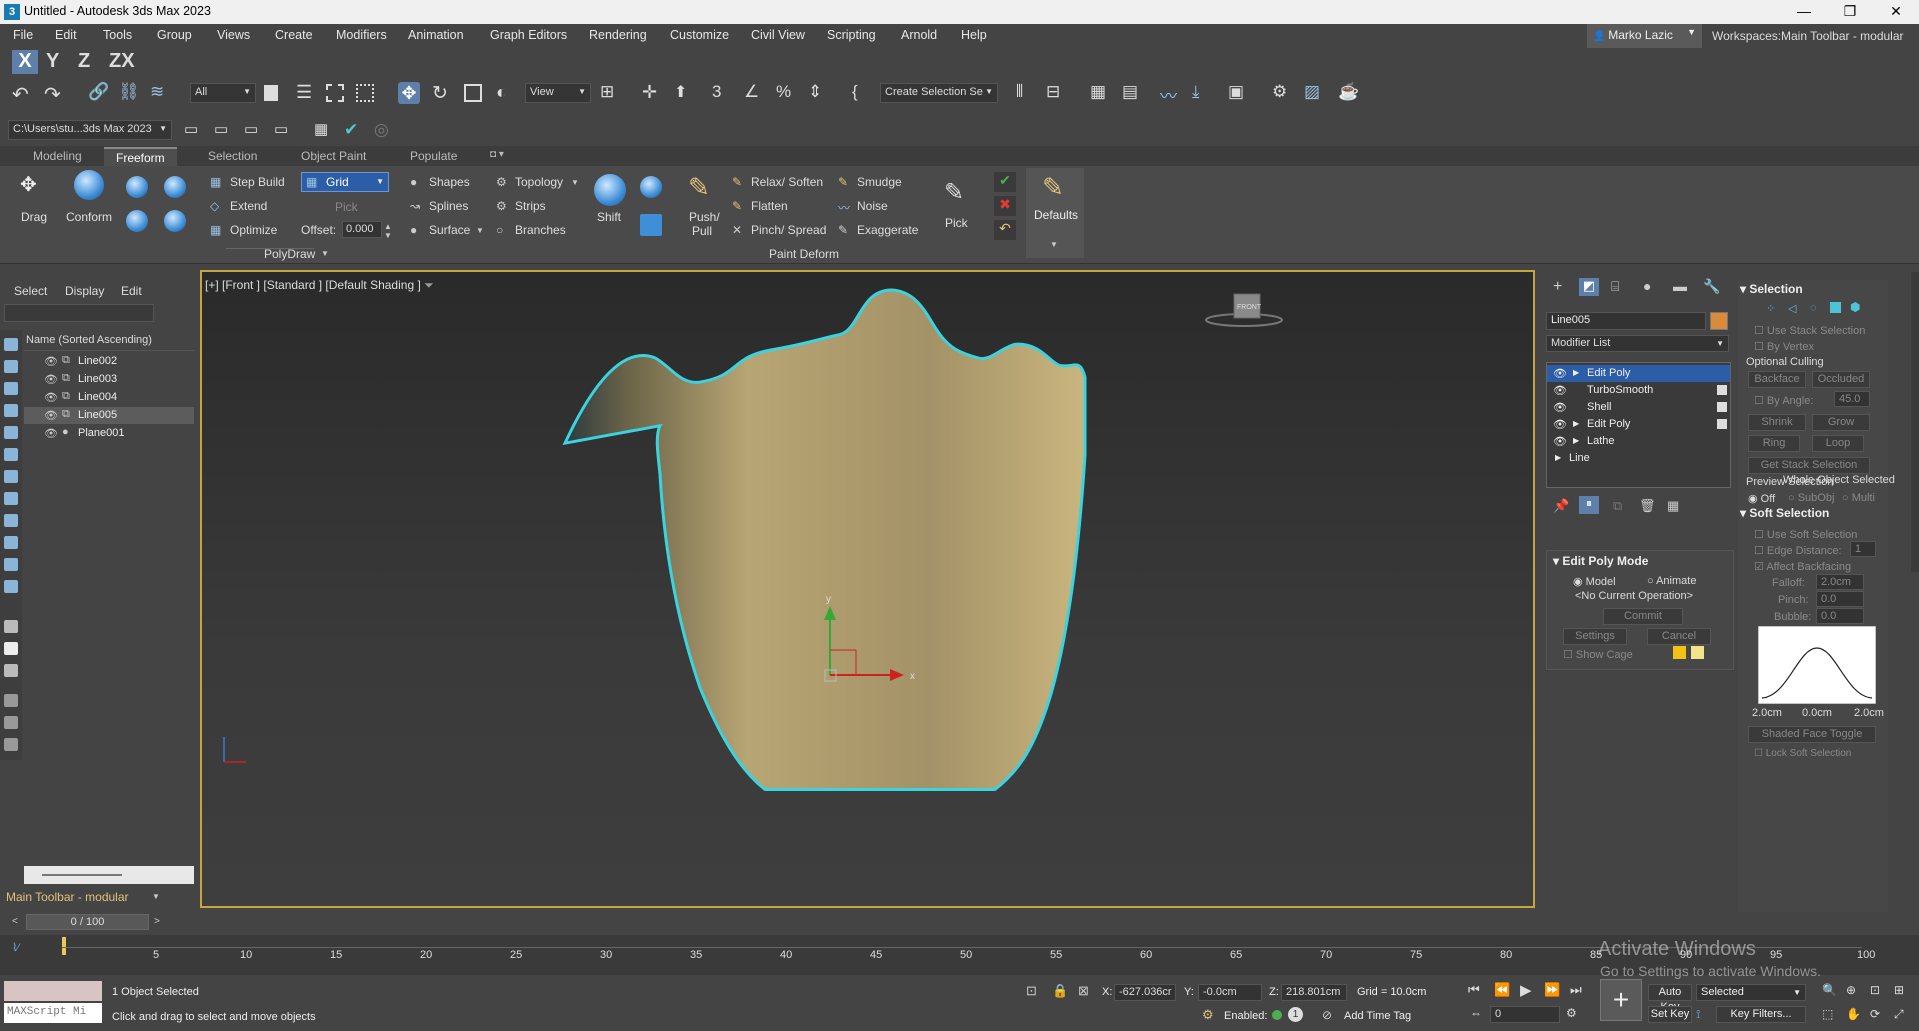 This screenshot has height=1031, width=1919. Describe the element at coordinates (57, 156) in the screenshot. I see `tab-modeling: Modeling` at that location.